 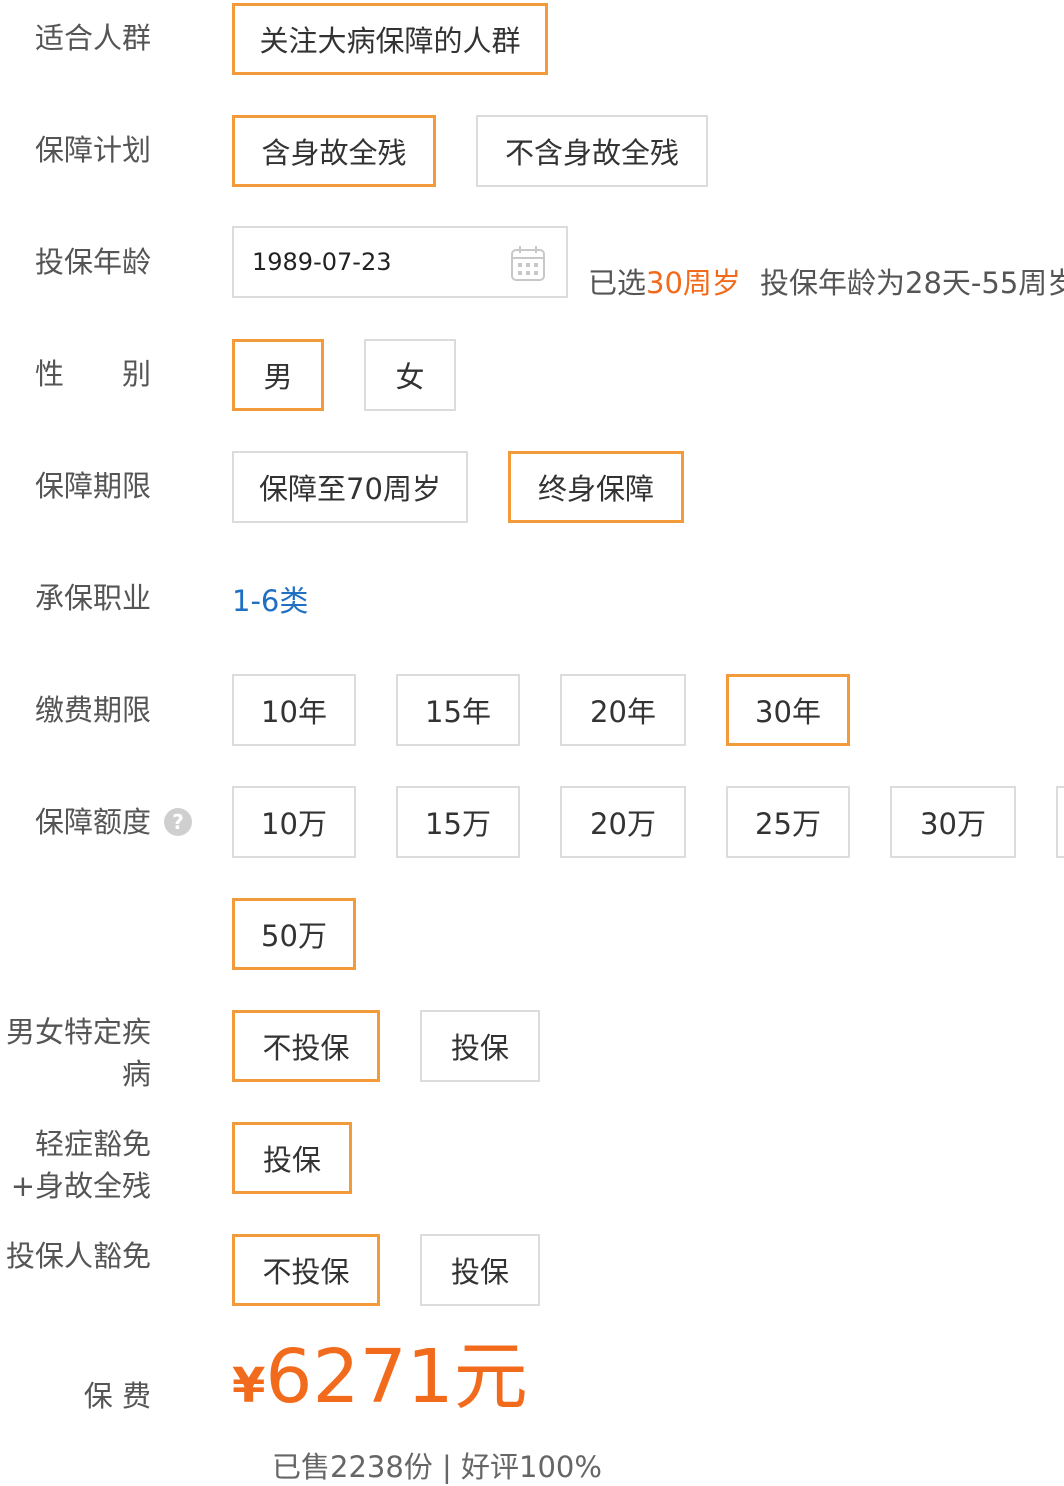 What do you see at coordinates (693, 283) in the screenshot?
I see `selected-age-value: 30周岁` at bounding box center [693, 283].